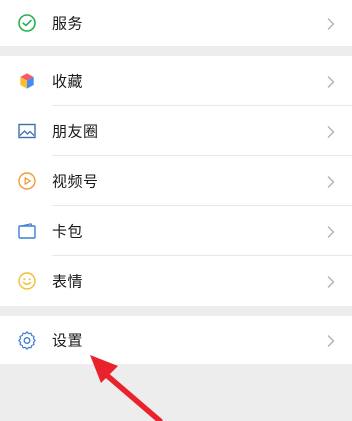 This screenshot has width=352, height=421. I want to click on menu-item-moments: 朋友圈, so click(176, 131).